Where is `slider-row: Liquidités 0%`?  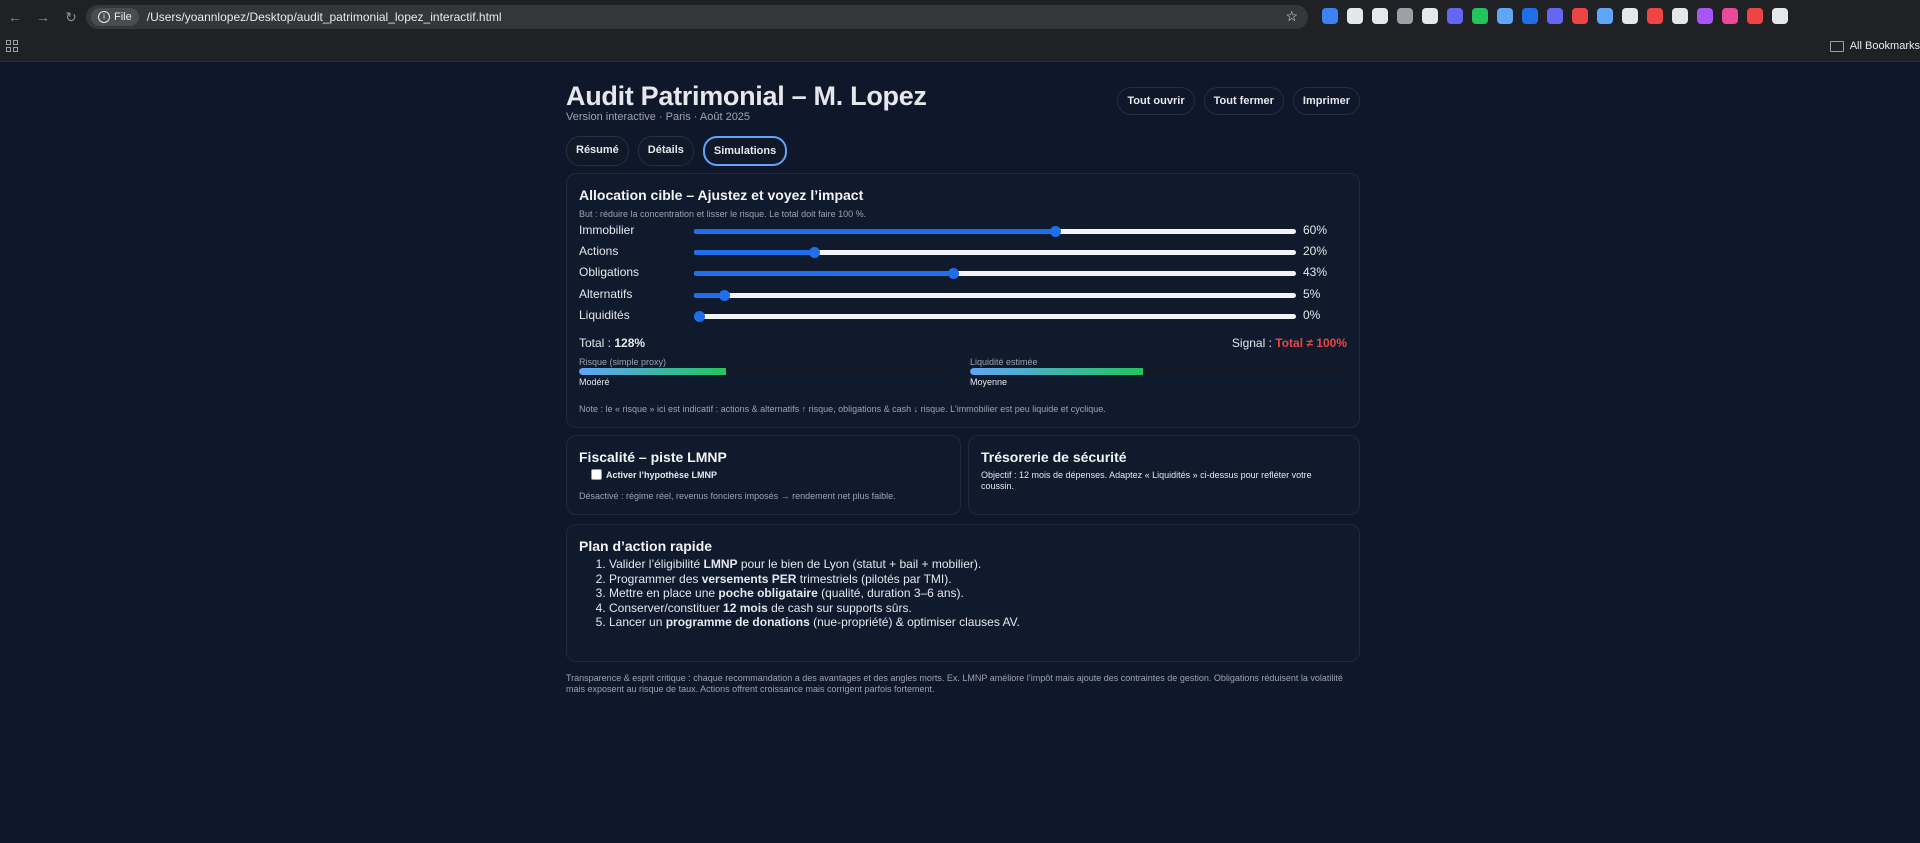
slider-row: Liquidités 0% is located at coordinates (964, 316).